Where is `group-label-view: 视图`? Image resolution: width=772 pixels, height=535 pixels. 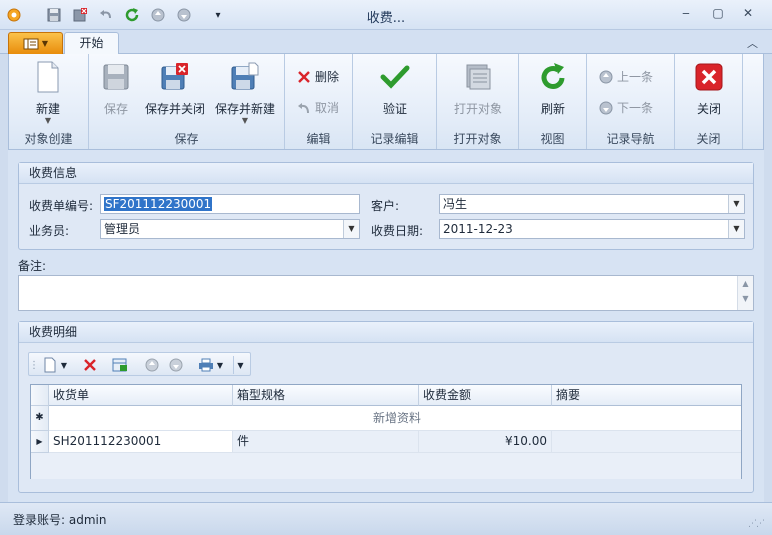
group-label-view: 视图 is located at coordinates (552, 139).